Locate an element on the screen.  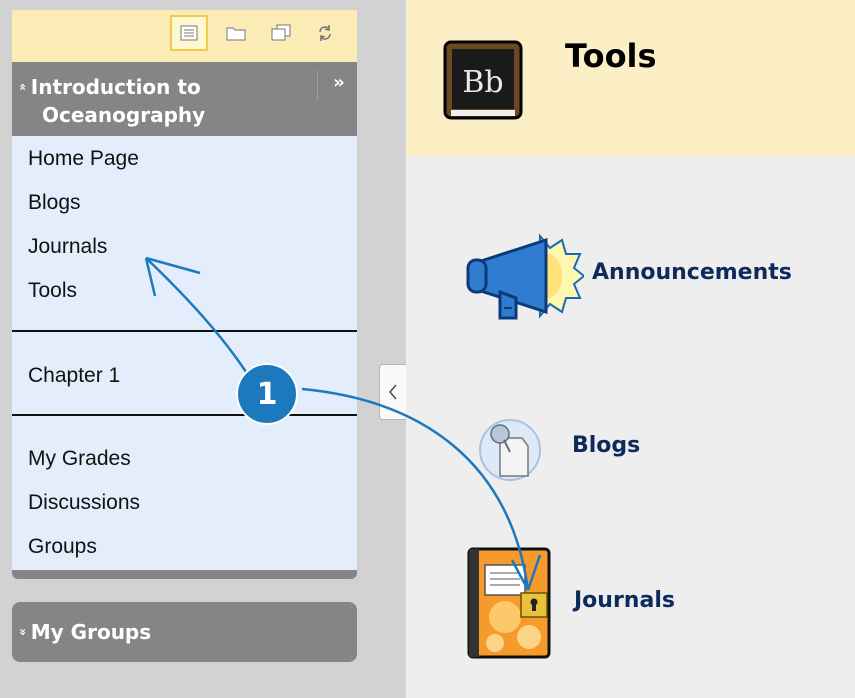
expand-menu-button: » is located at coordinates (339, 83).